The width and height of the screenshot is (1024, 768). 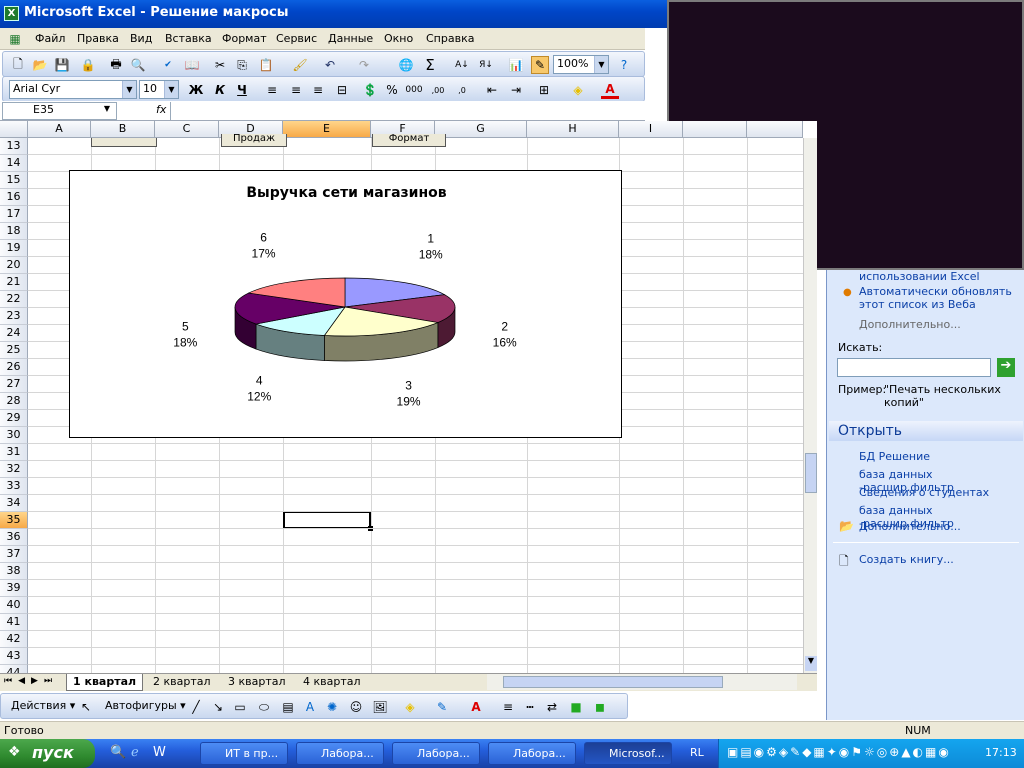 What do you see at coordinates (318, 90) in the screenshot?
I see `align-right-icon: ≡` at bounding box center [318, 90].